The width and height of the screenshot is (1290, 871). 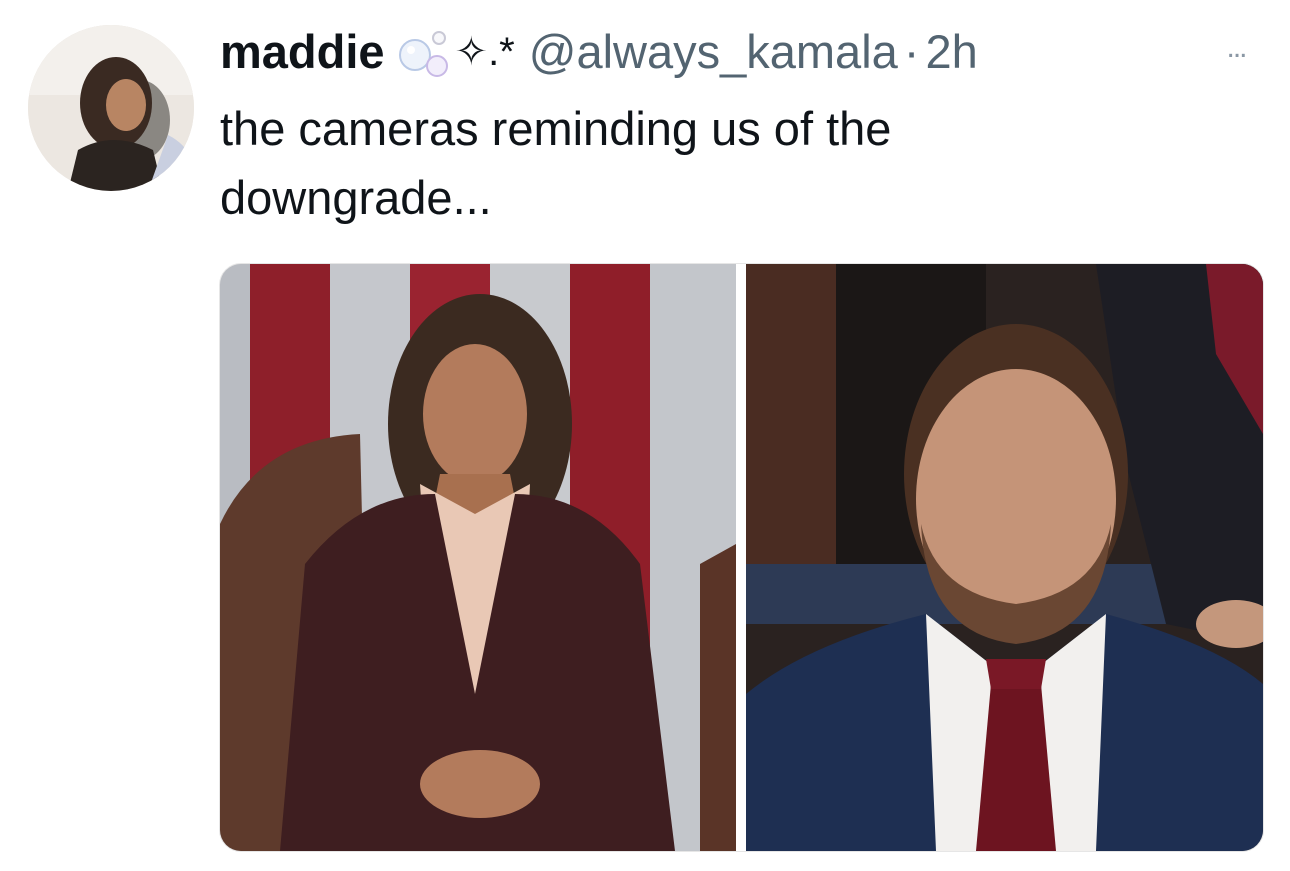 I want to click on name-sparkle: ✧.*, so click(x=484, y=52).